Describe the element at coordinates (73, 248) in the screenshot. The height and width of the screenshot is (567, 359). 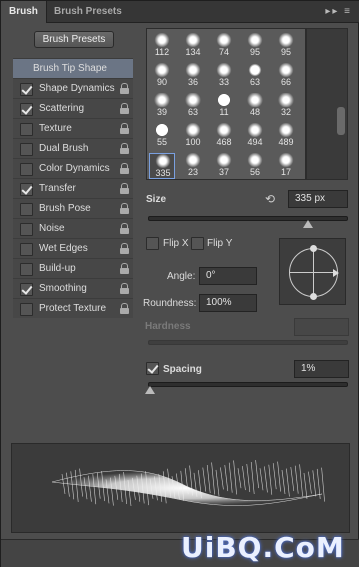
I see `option-item: Wet Edges` at that location.